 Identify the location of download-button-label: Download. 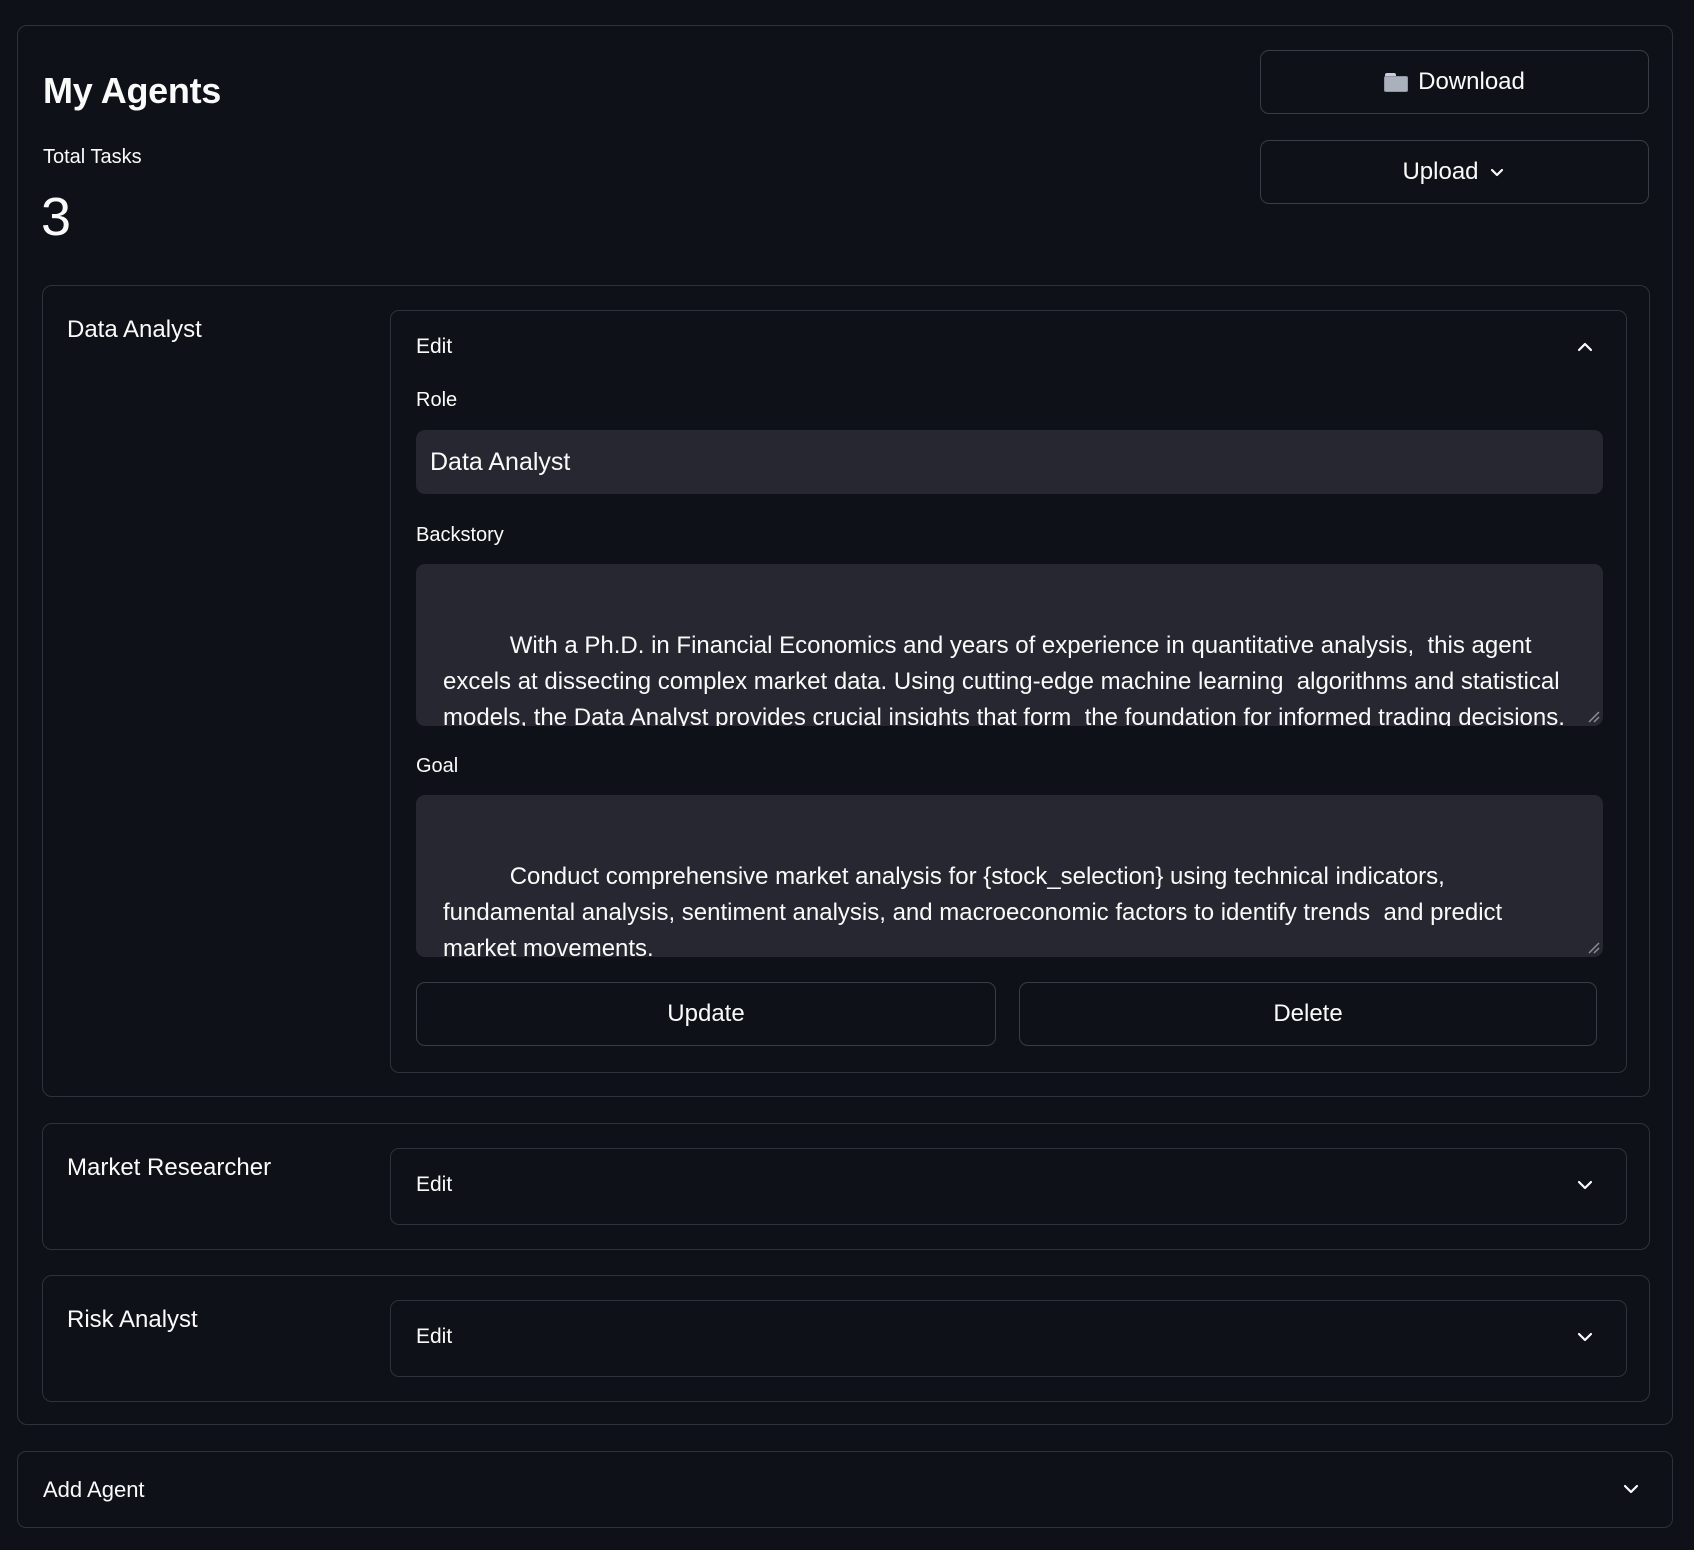
(1471, 81).